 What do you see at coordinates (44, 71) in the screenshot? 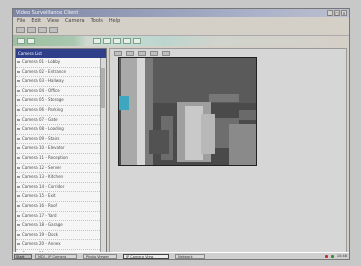
I see `camera-item-label: Camera 02 - Entrance` at bounding box center [44, 71].